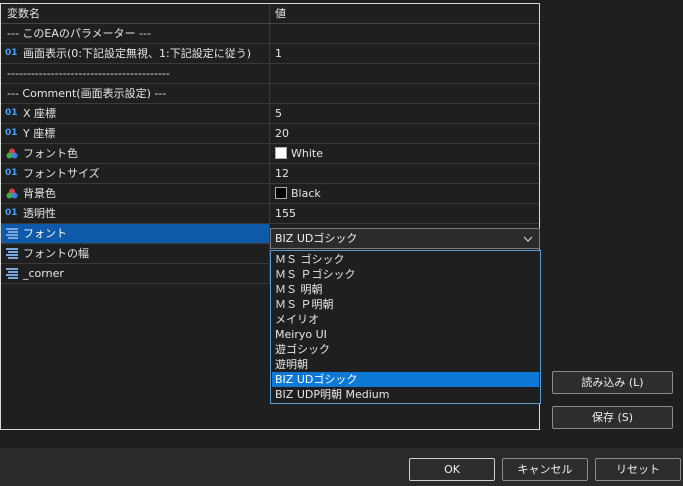  Describe the element at coordinates (405, 133) in the screenshot. I see `parameter-value-cell: 20` at that location.